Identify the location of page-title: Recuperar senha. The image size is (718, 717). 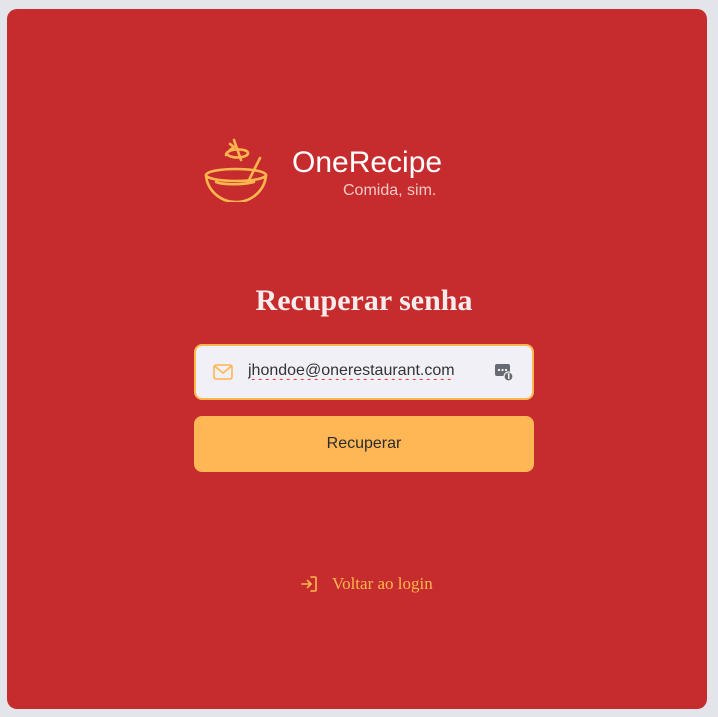
(364, 300).